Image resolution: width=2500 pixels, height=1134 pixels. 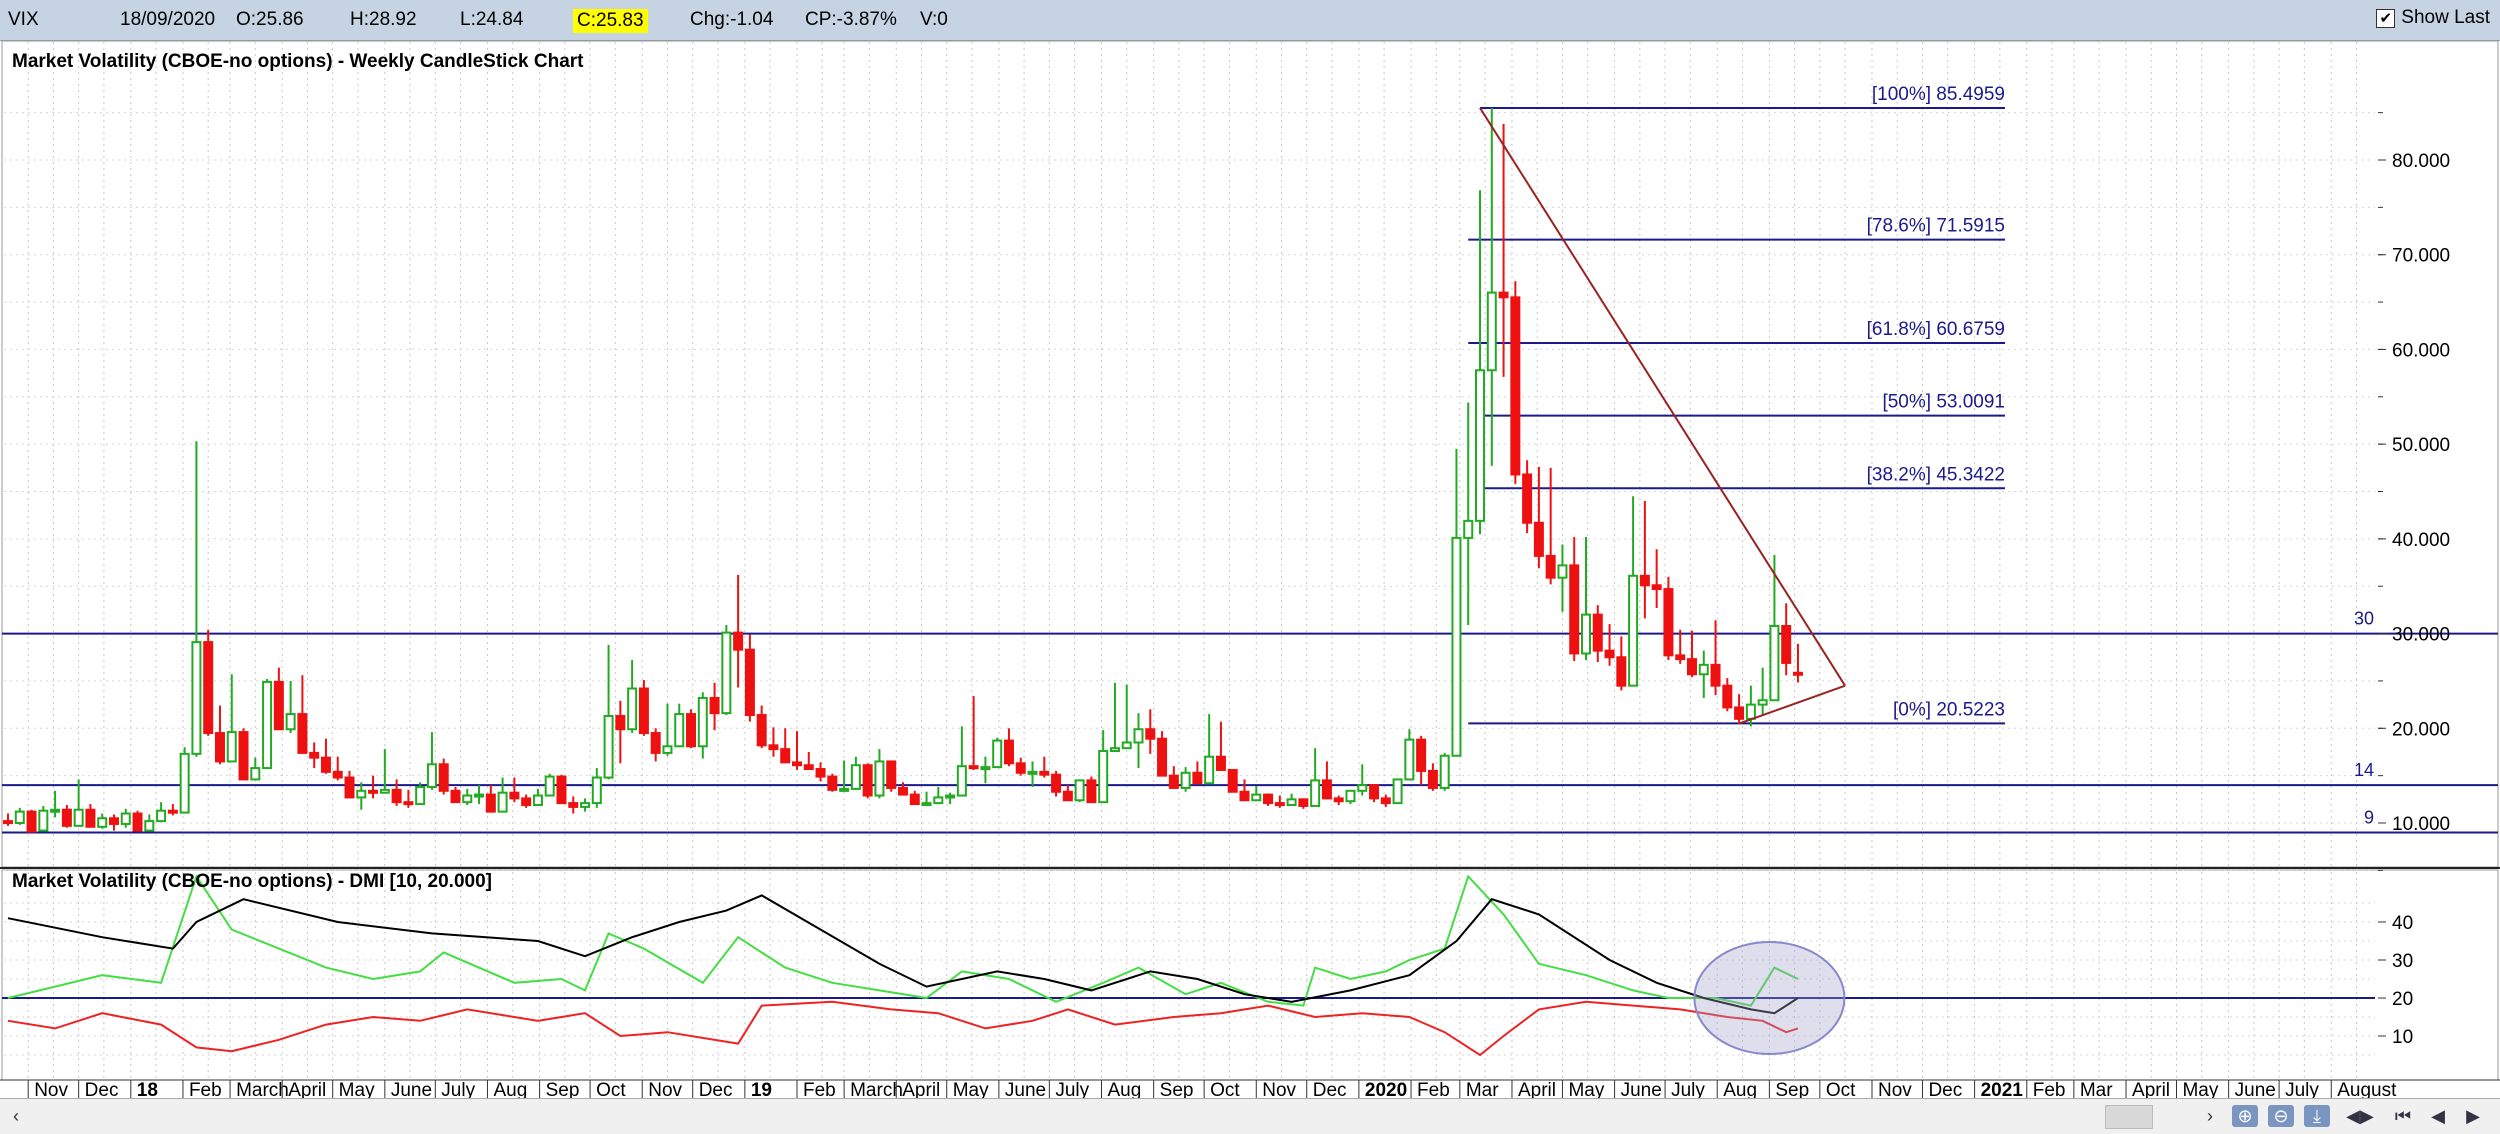 I want to click on open-label: O:25.86, so click(x=270, y=19).